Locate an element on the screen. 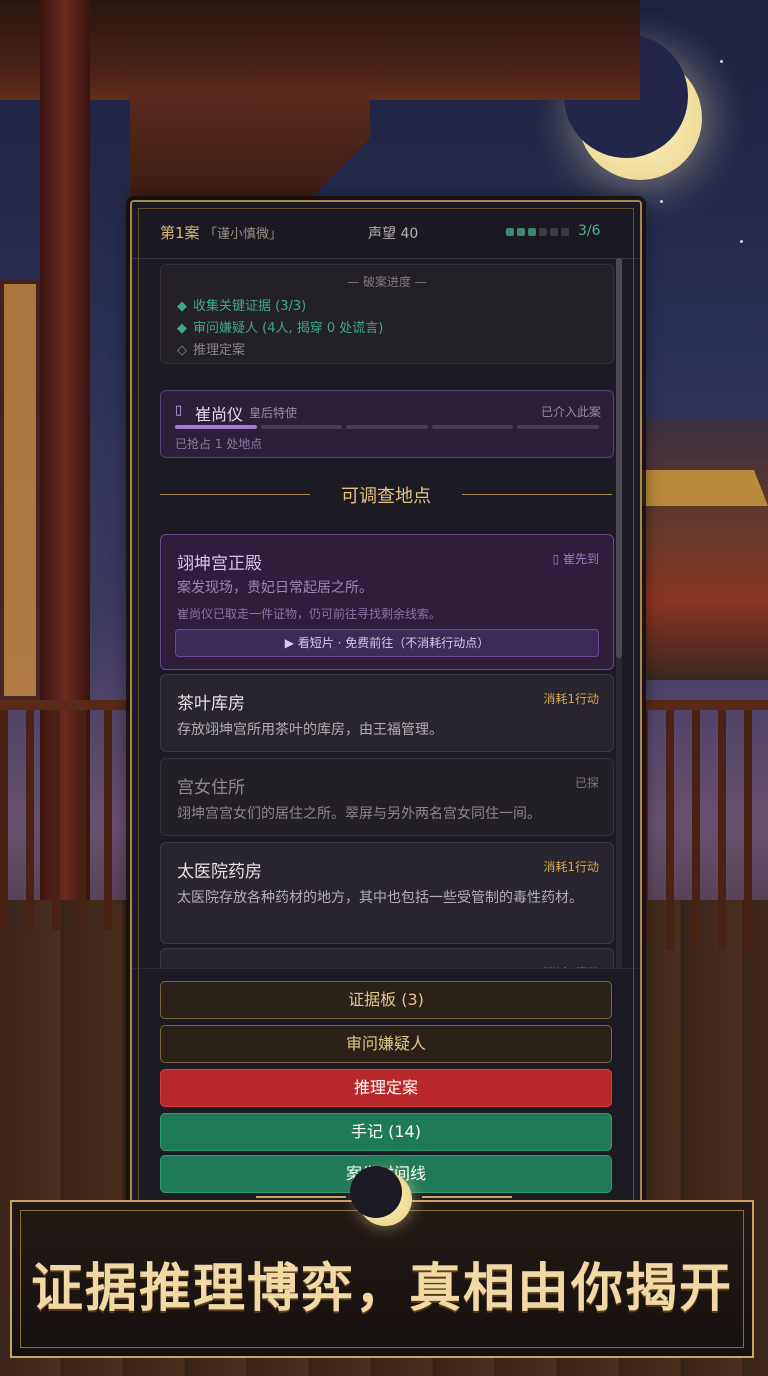 The height and width of the screenshot is (1376, 768). ornament-left is located at coordinates (301, 1197).